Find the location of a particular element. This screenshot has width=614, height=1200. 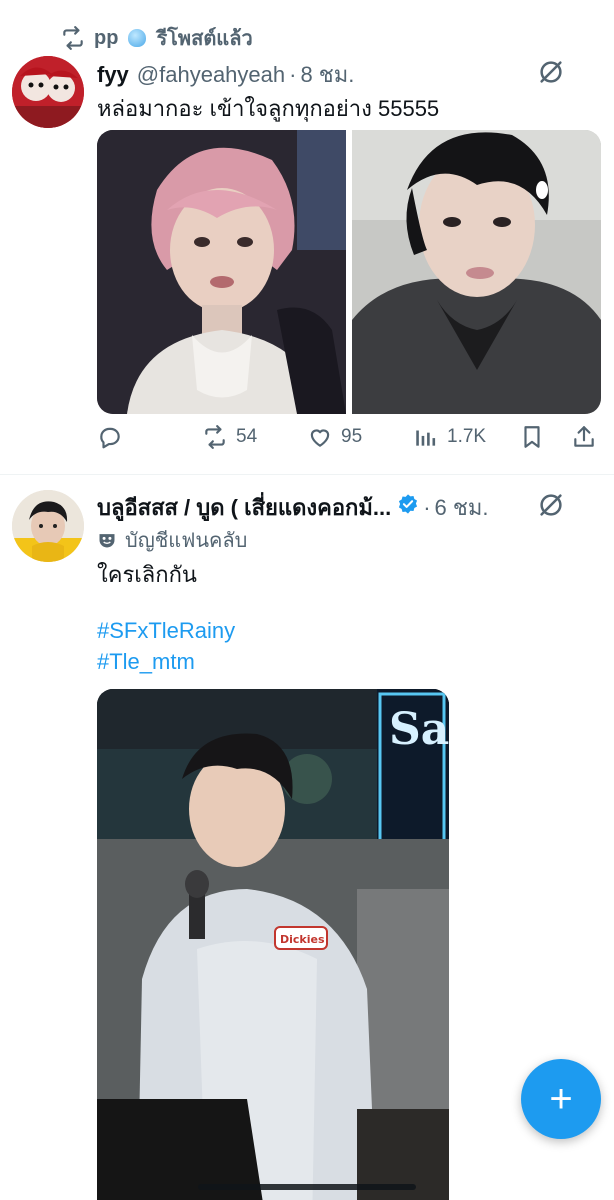

tweet-text: ใครเลิกกัน is located at coordinates (147, 574).